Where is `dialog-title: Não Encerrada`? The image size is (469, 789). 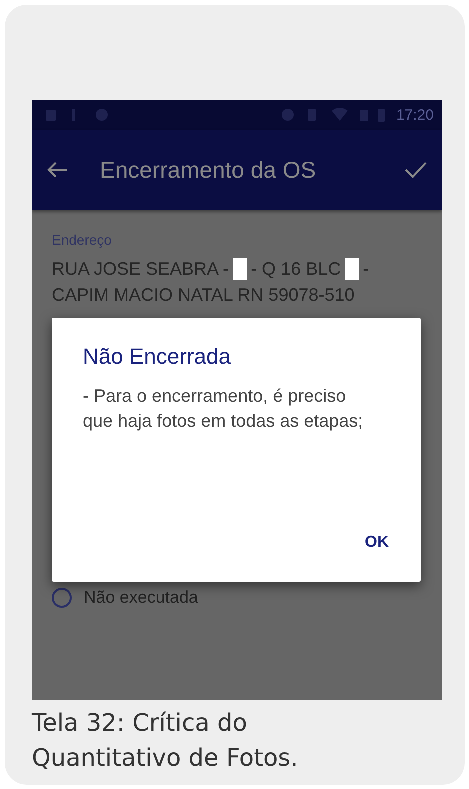
dialog-title: Não Encerrada is located at coordinates (157, 357).